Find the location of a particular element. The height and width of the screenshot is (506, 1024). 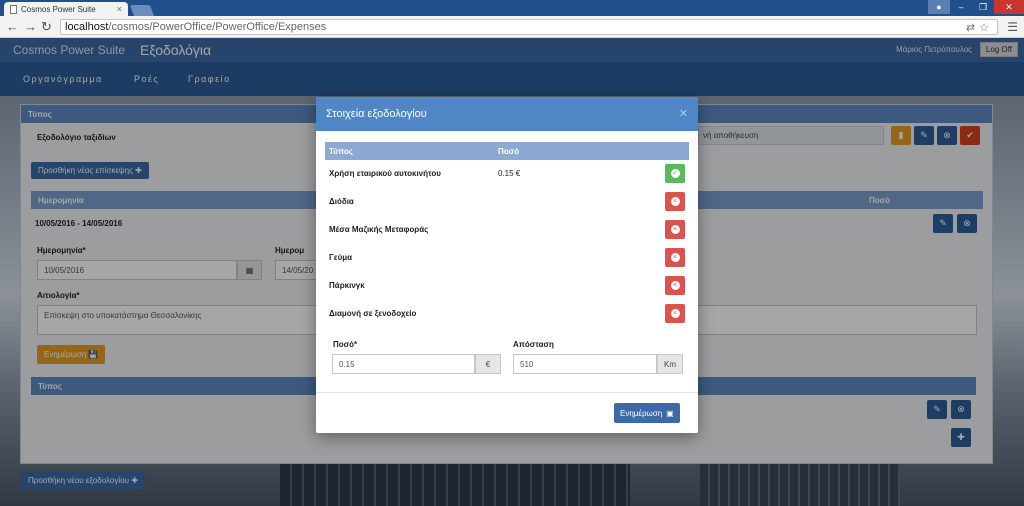

url-host: localhost is located at coordinates (87, 27).